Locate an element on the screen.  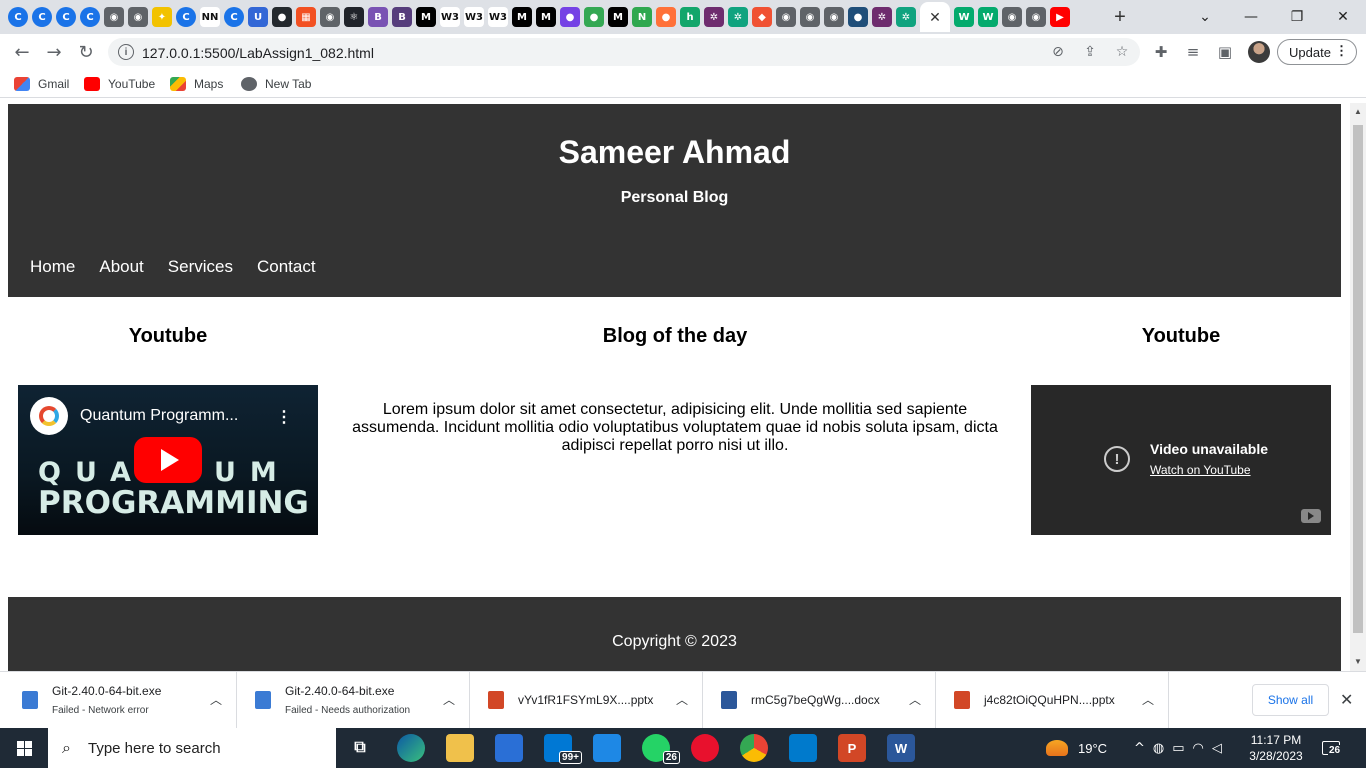
reading-list-icon: ≡ is located at coordinates (1193, 52).